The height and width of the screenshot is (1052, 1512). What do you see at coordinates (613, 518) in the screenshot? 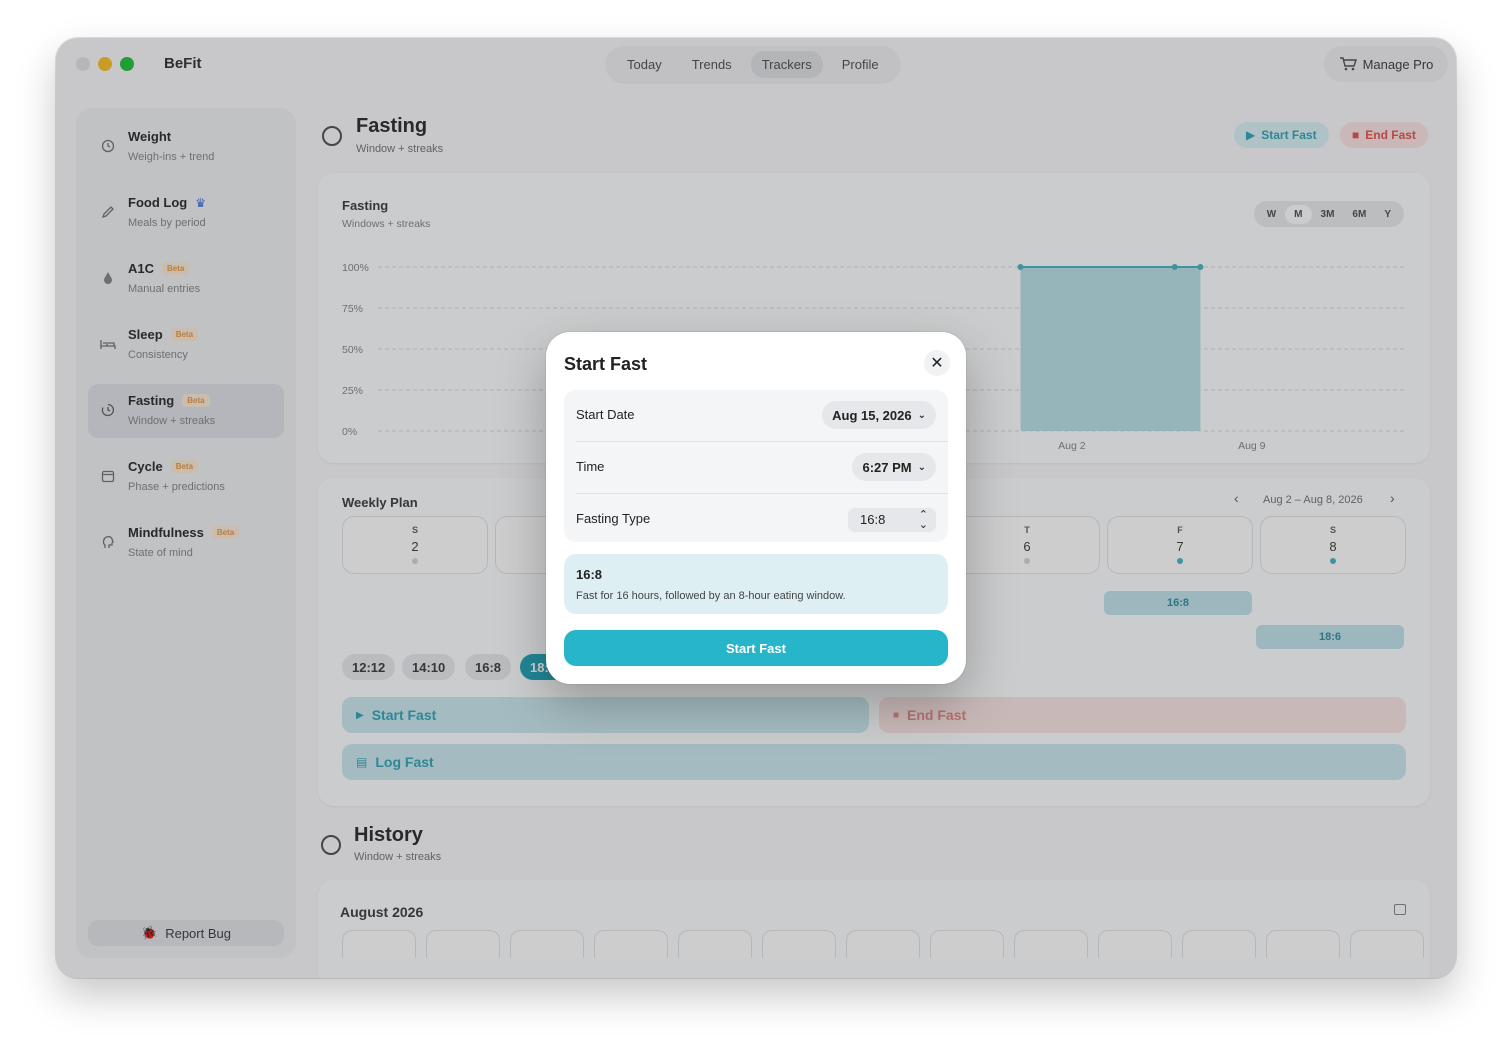
I see `fasting-type-label: Fasting Type` at bounding box center [613, 518].